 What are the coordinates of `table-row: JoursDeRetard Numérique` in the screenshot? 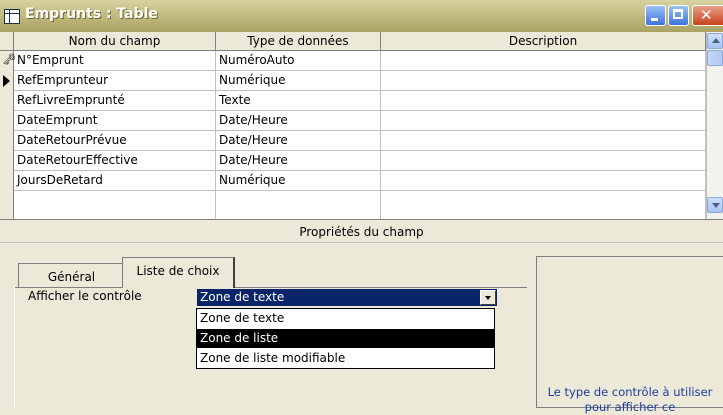 It's located at (353, 181).